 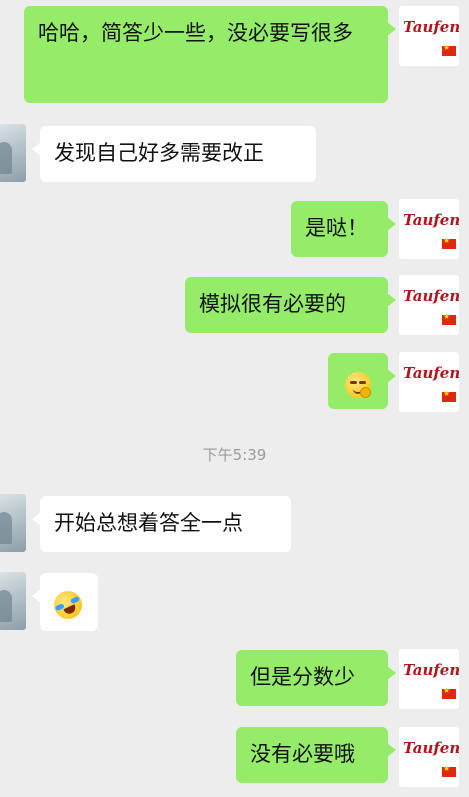 What do you see at coordinates (159, 153) in the screenshot?
I see `message-text: 发现自己好多需要改正` at bounding box center [159, 153].